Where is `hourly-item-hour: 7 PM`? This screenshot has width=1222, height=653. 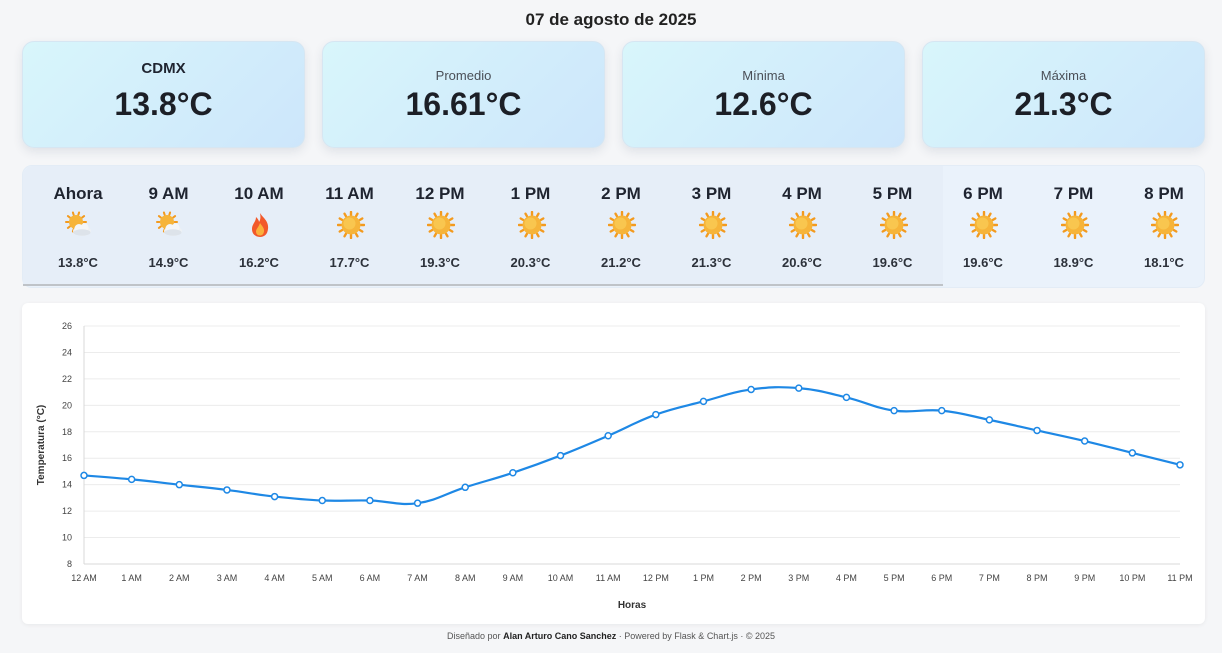 hourly-item-hour: 7 PM is located at coordinates (1073, 193).